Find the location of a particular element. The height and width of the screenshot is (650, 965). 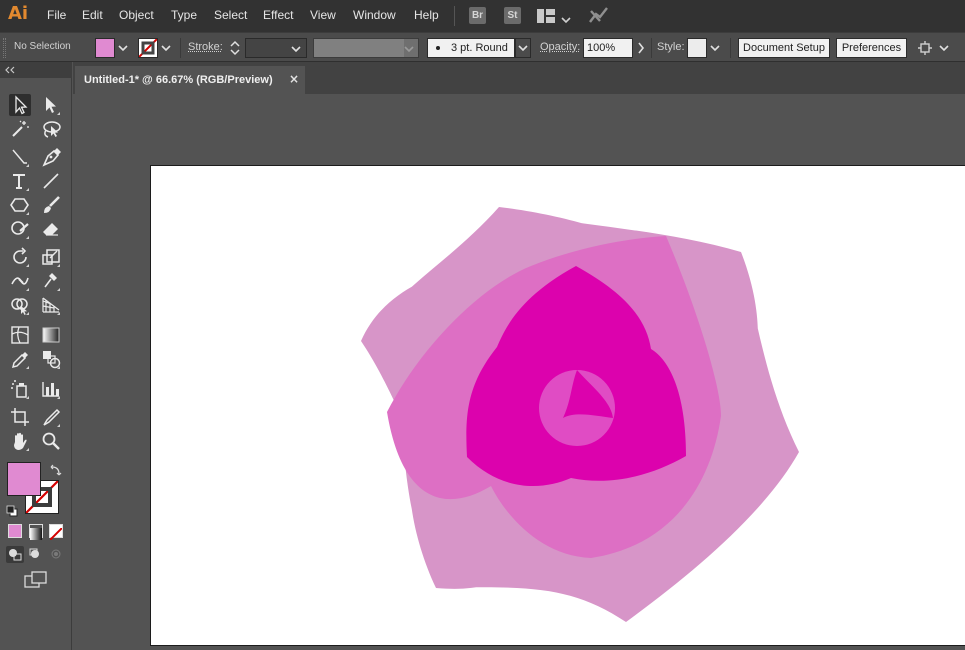

shape-builder-tool-icon is located at coordinates (20, 305).